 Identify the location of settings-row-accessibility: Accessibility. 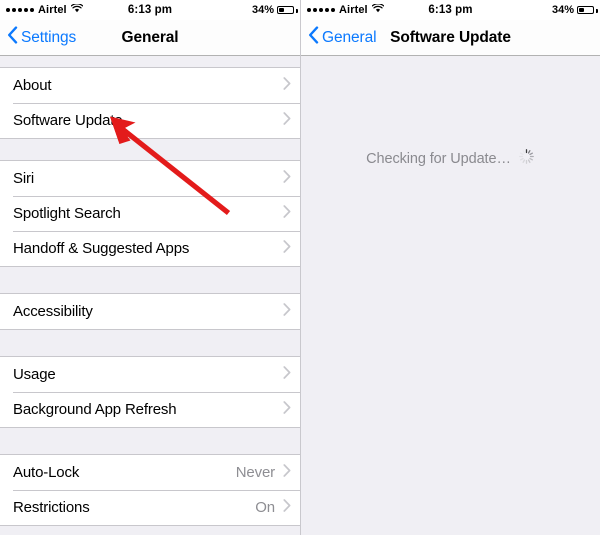
(150, 311).